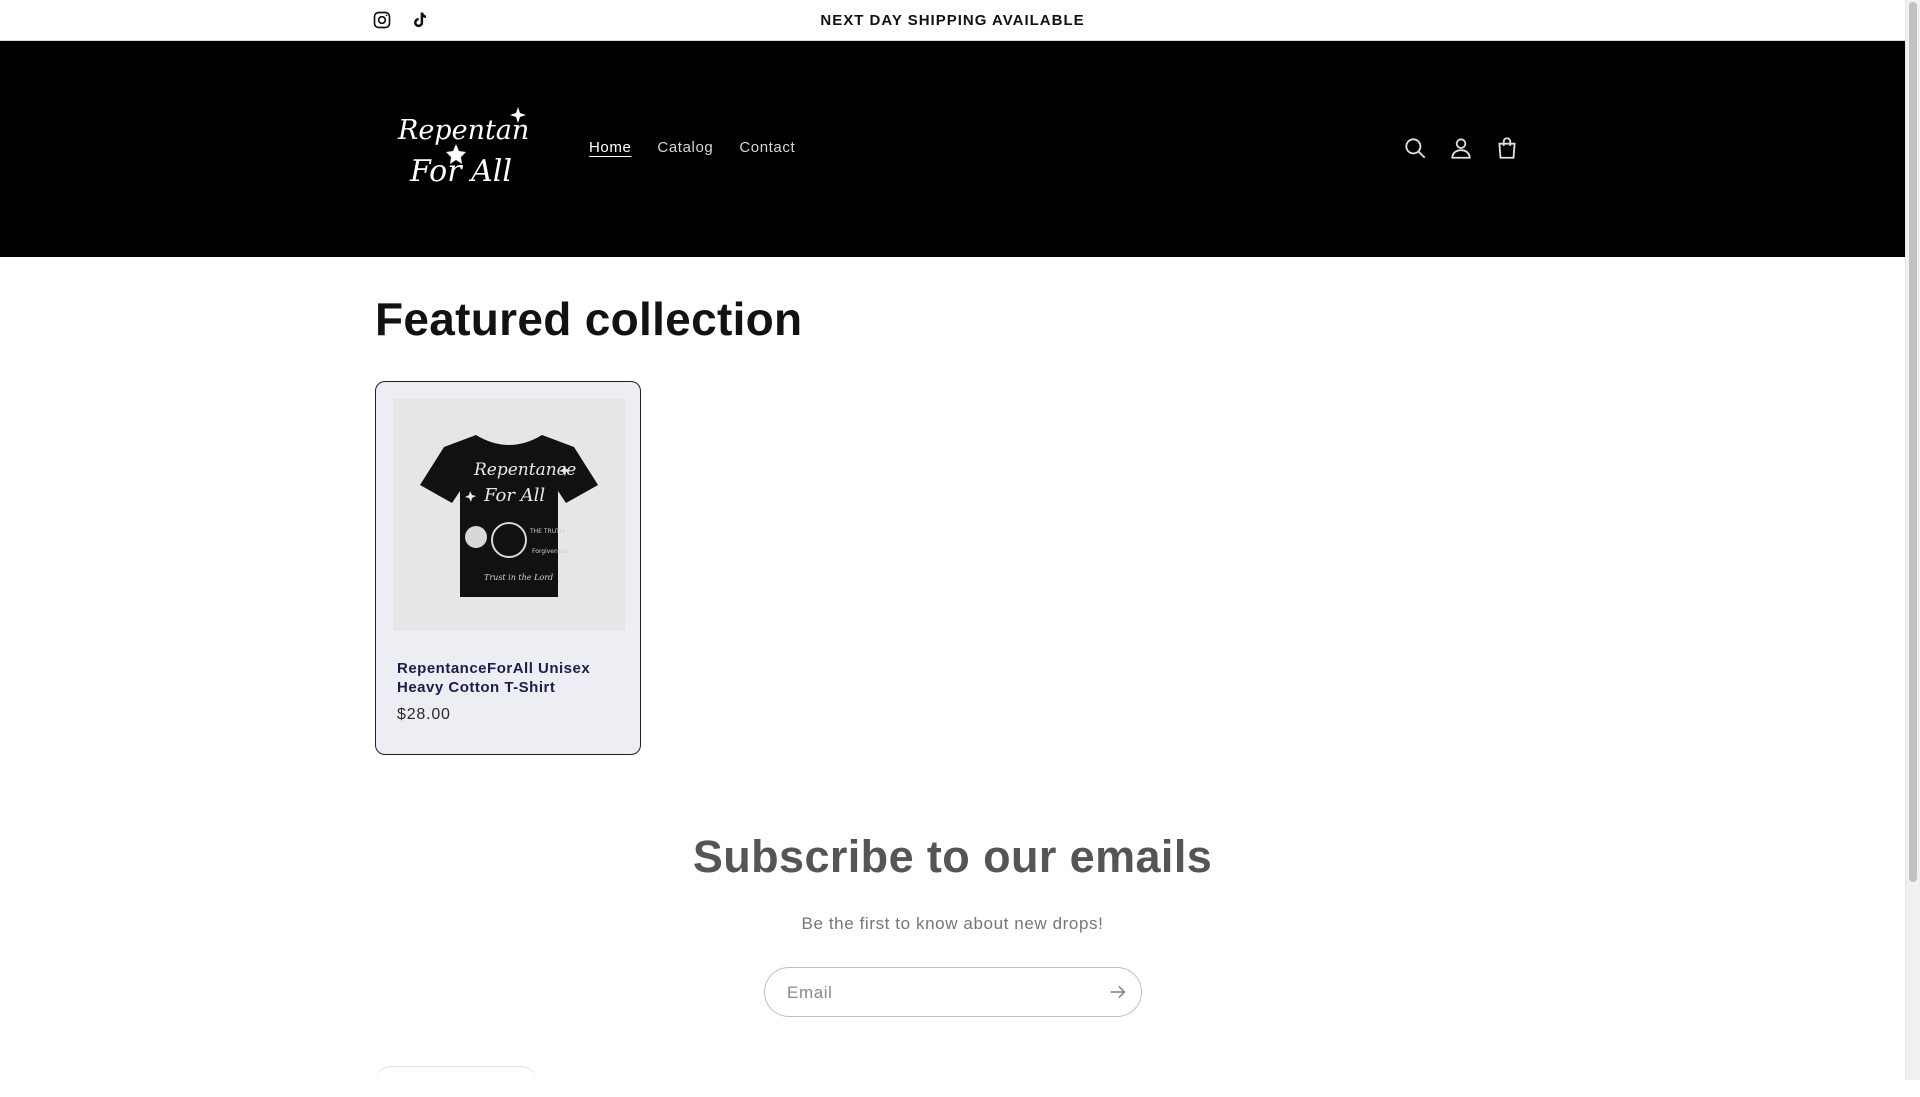  I want to click on footer-partial, so click(456, 1081).